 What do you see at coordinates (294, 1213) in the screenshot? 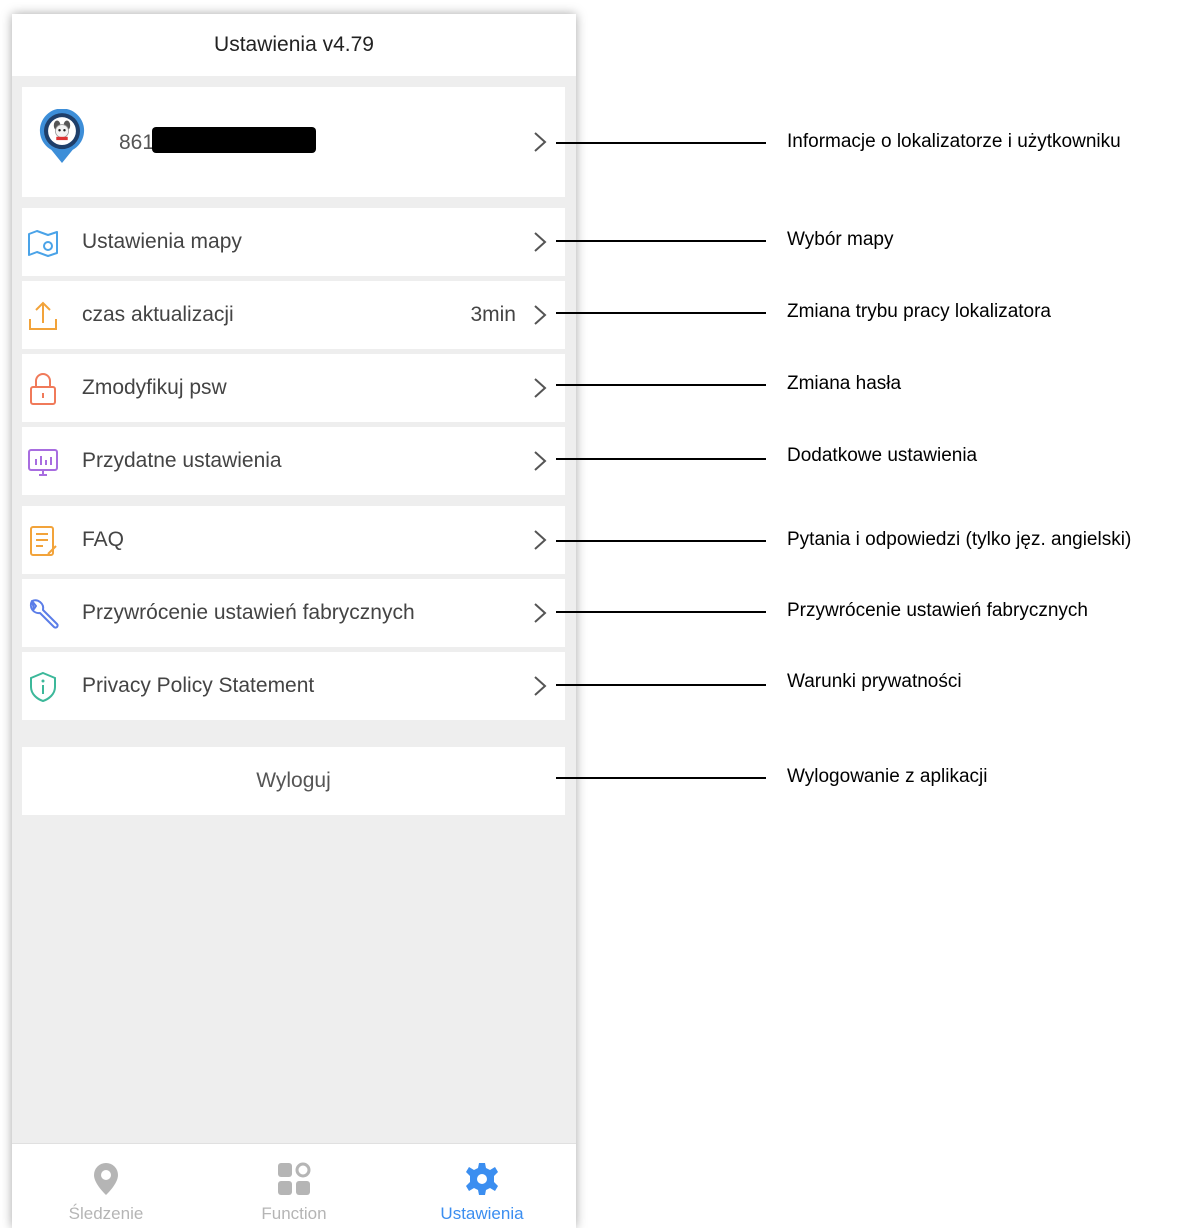
I see `tab-label: Function` at bounding box center [294, 1213].